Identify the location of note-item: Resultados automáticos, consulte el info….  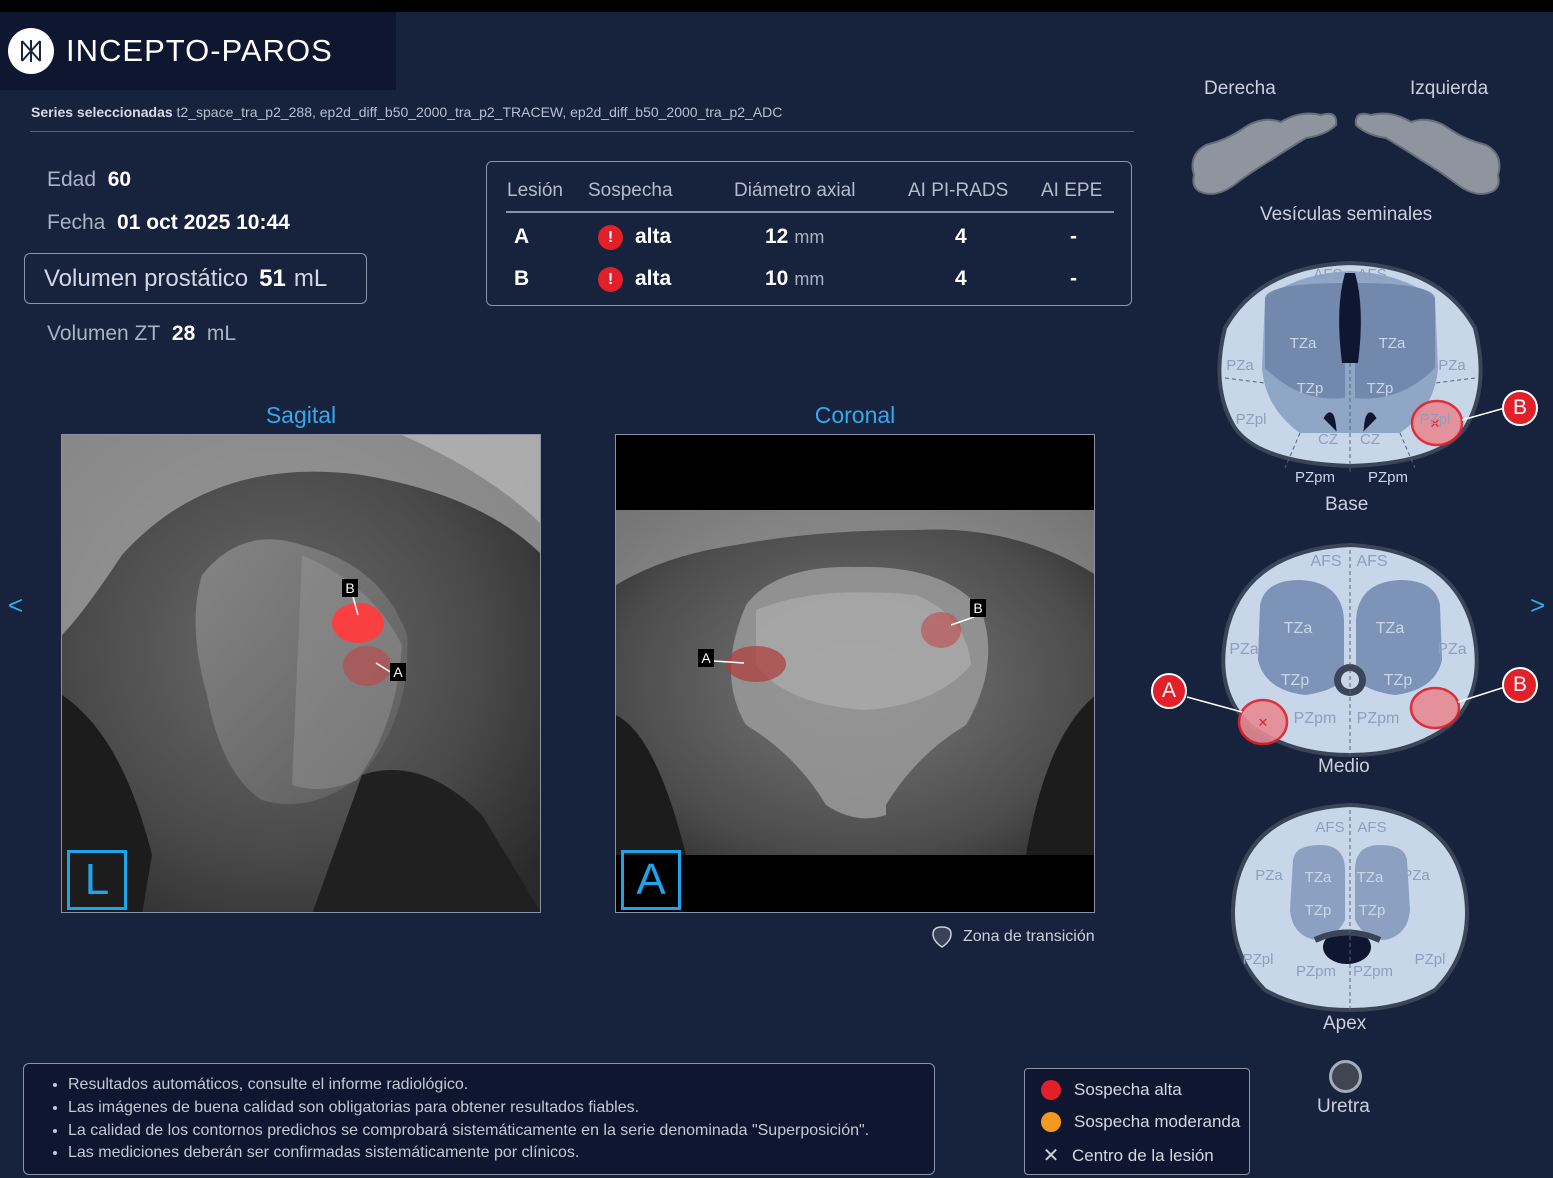
(501, 1085).